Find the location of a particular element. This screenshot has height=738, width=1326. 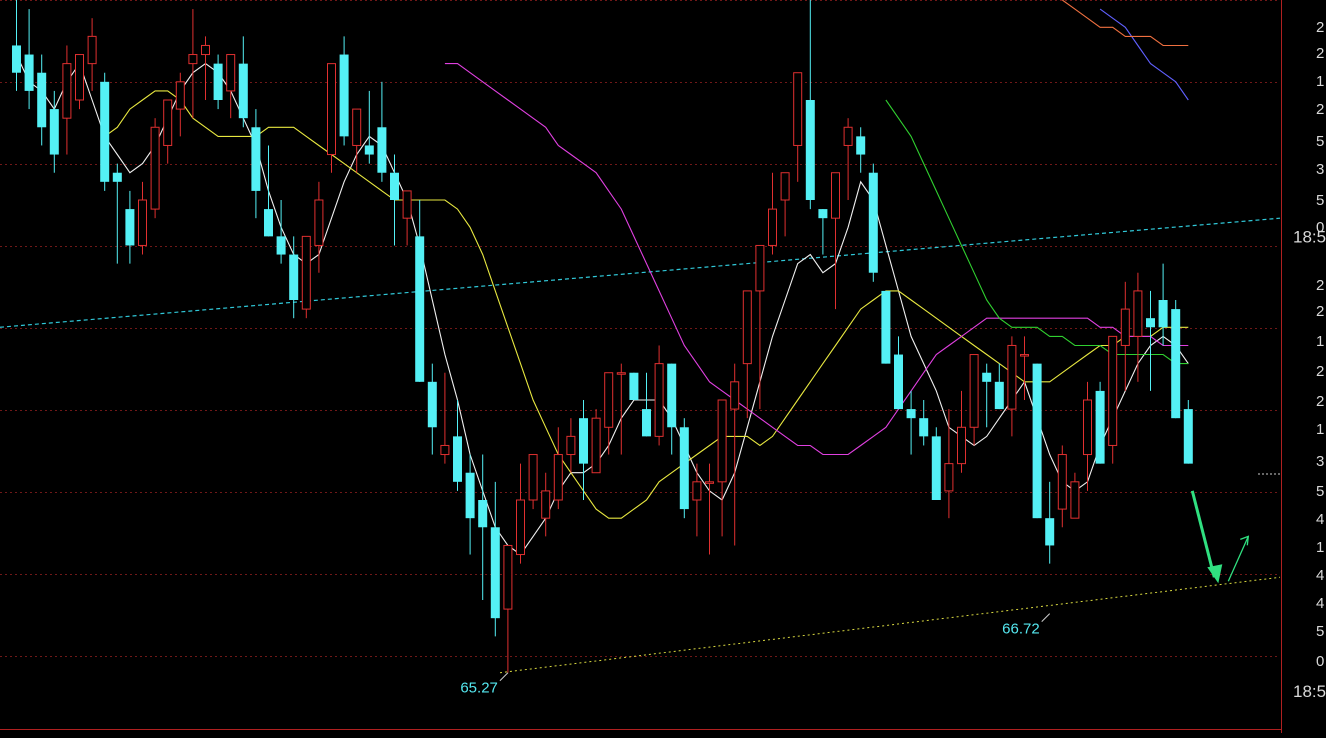

axis-fragment-8: 2 is located at coordinates (1320, 285).